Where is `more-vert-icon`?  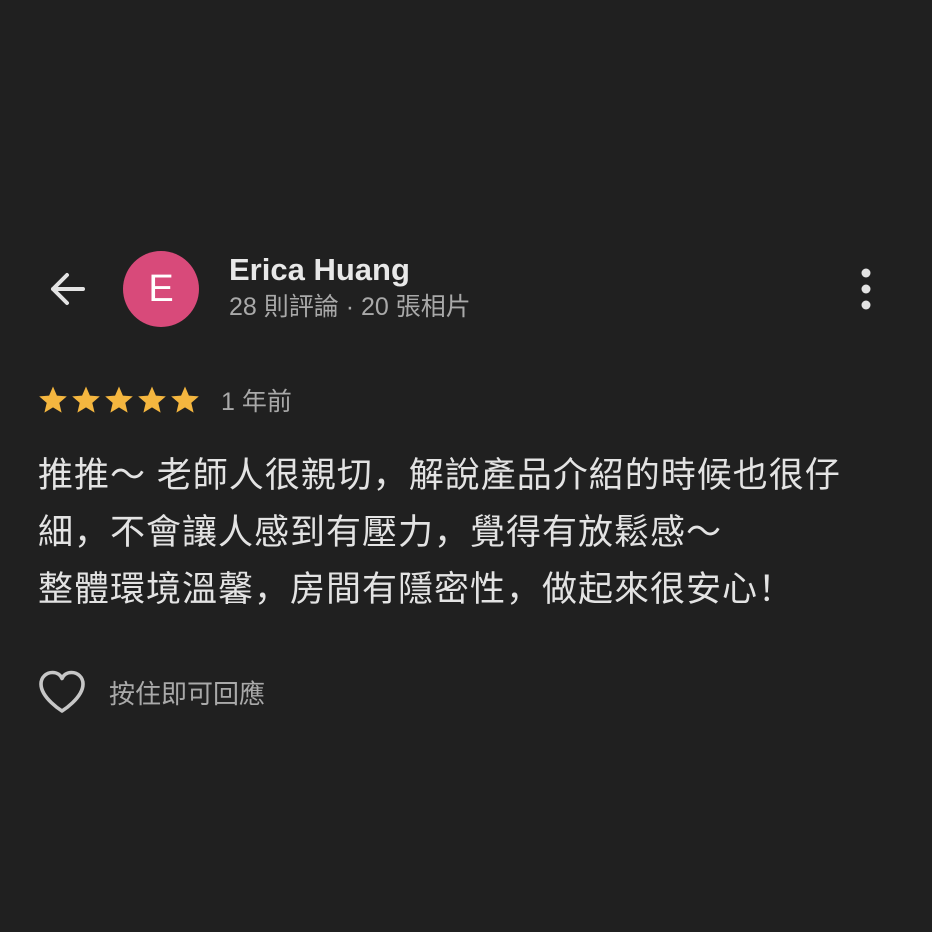 more-vert-icon is located at coordinates (866, 289).